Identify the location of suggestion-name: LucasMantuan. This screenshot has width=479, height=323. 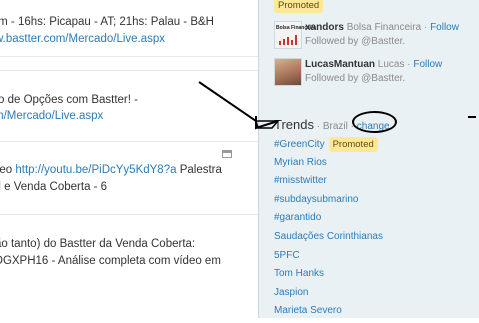
(340, 64).